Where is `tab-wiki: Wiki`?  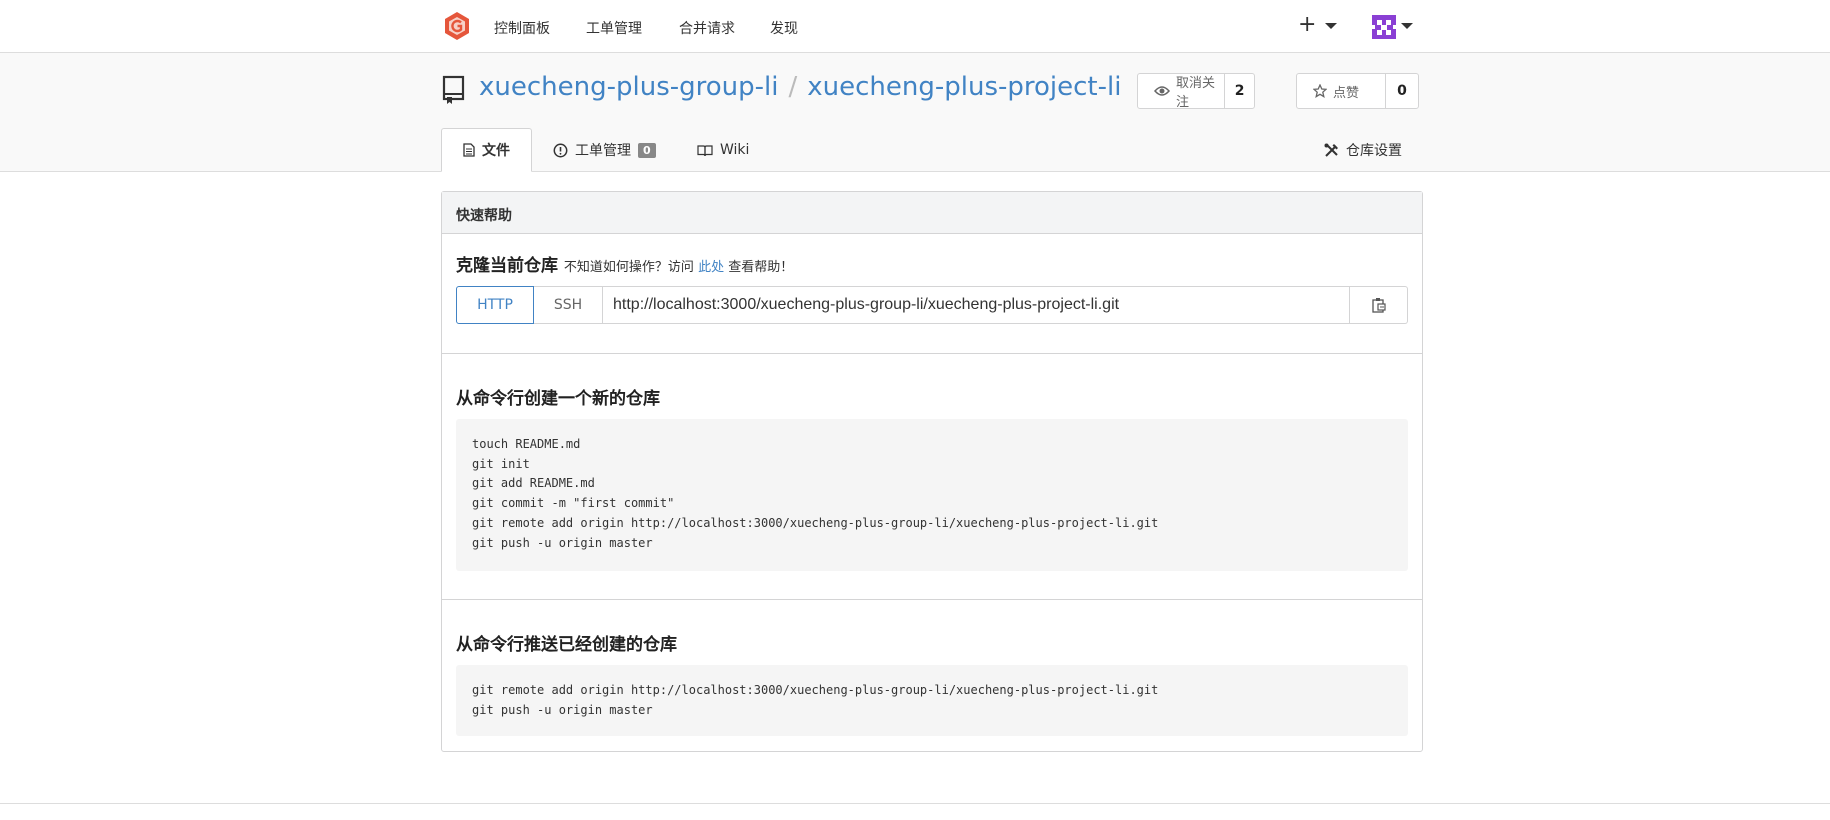
tab-wiki: Wiki is located at coordinates (723, 150).